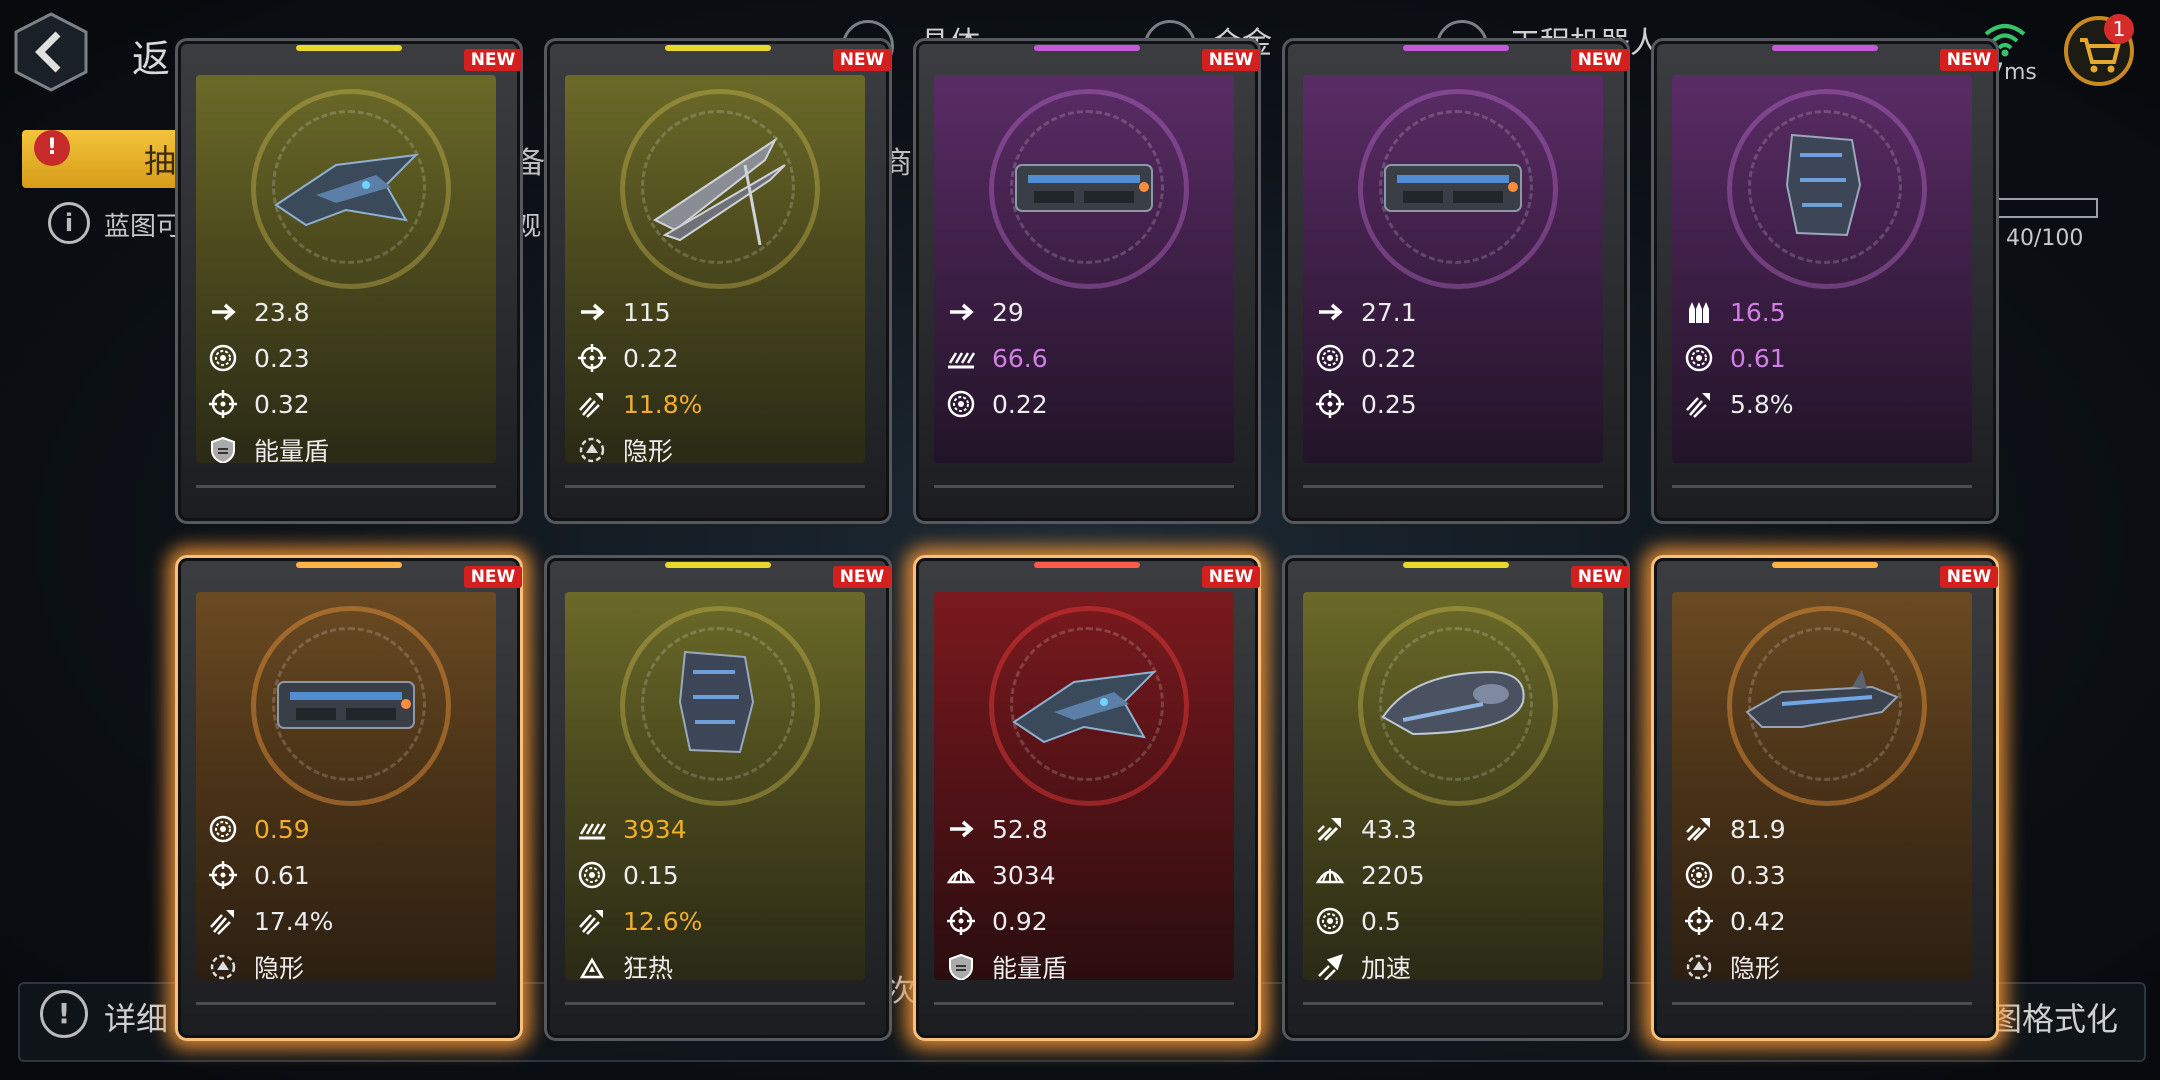 This screenshot has height=1080, width=2160. I want to click on stat-value: 16.5, so click(1758, 312).